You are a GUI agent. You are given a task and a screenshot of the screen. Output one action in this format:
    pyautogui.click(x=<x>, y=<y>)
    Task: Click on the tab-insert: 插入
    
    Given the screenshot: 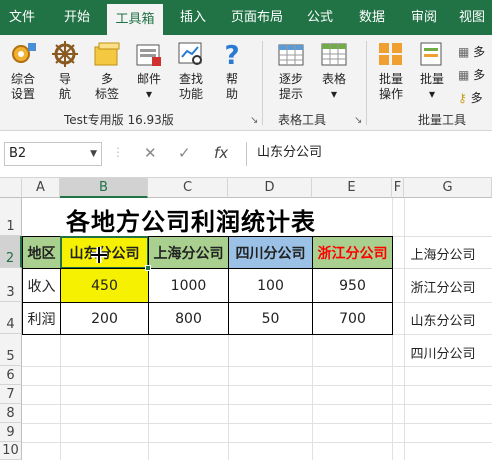 What is the action you would take?
    pyautogui.click(x=193, y=17)
    